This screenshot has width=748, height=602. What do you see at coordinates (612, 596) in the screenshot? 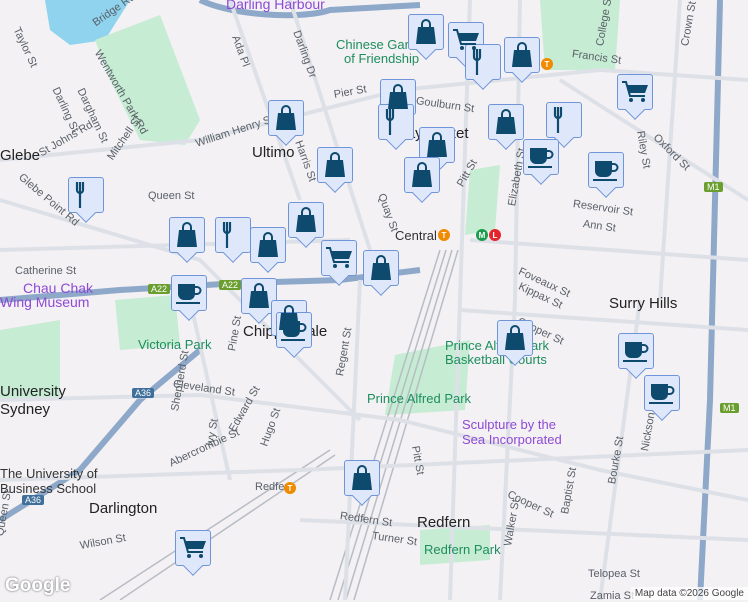
I see `street-label: Zamia St` at bounding box center [612, 596].